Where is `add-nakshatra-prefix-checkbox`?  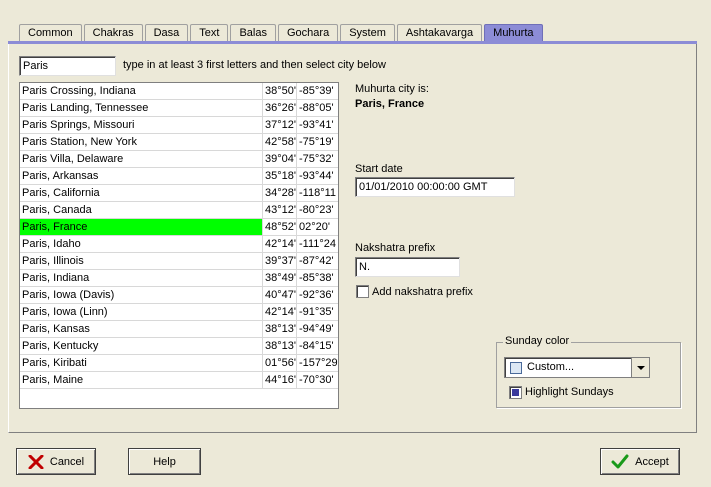 add-nakshatra-prefix-checkbox is located at coordinates (362, 291).